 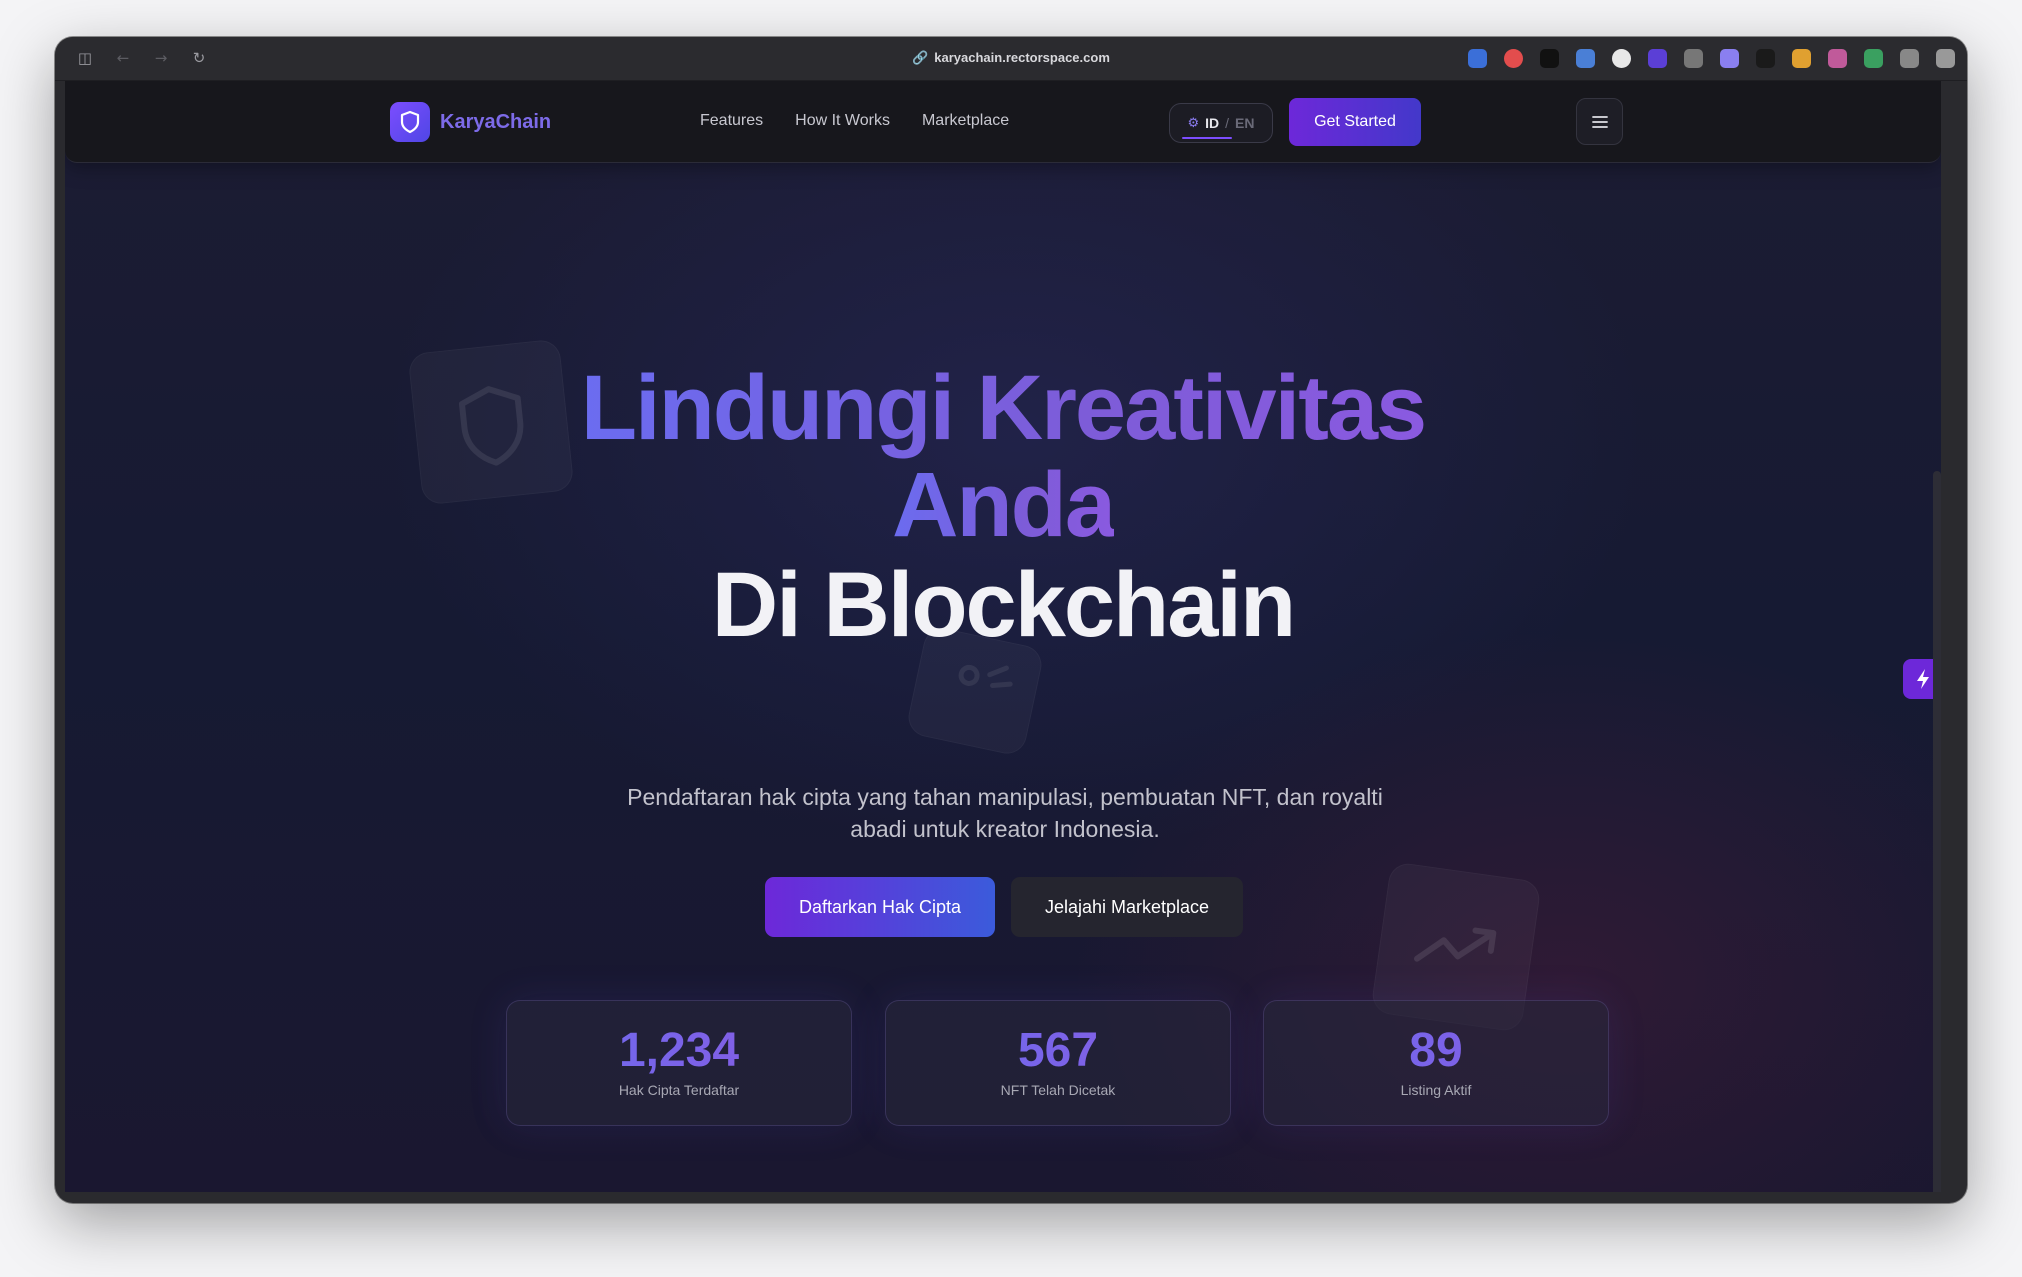 What do you see at coordinates (920, 58) in the screenshot?
I see `link-icon: 🔗` at bounding box center [920, 58].